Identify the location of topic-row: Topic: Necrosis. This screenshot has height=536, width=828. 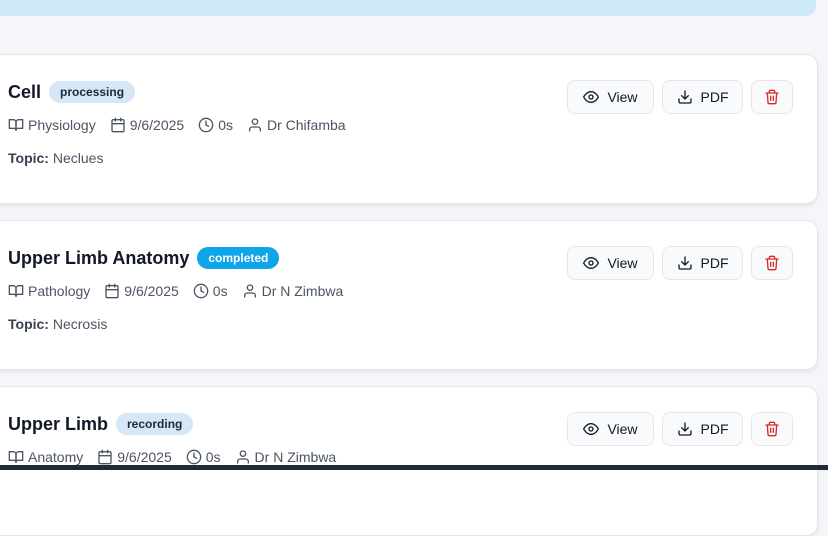
(57, 324).